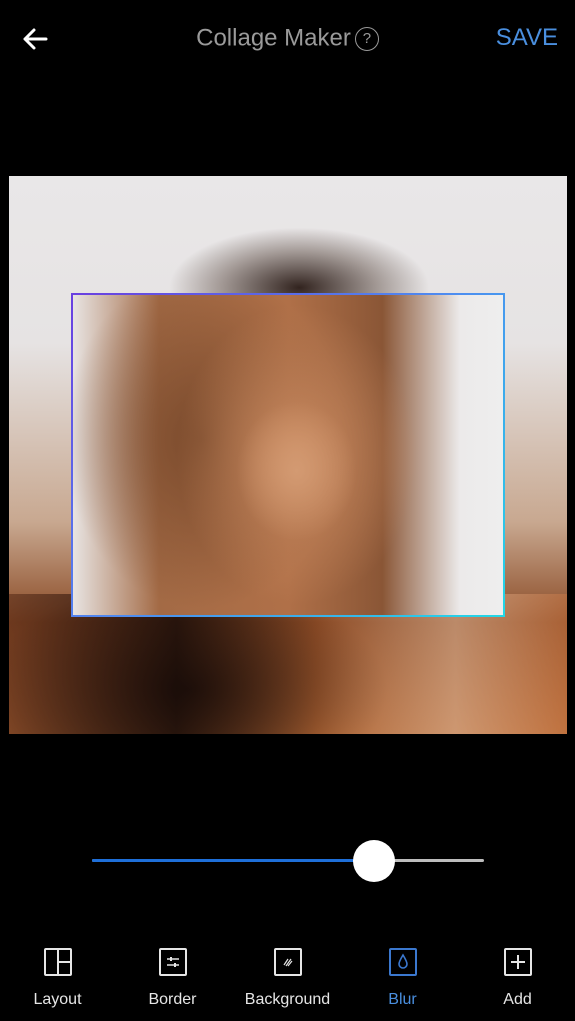 Image resolution: width=575 pixels, height=1021 pixels. Describe the element at coordinates (402, 962) in the screenshot. I see `droplet-icon` at that location.